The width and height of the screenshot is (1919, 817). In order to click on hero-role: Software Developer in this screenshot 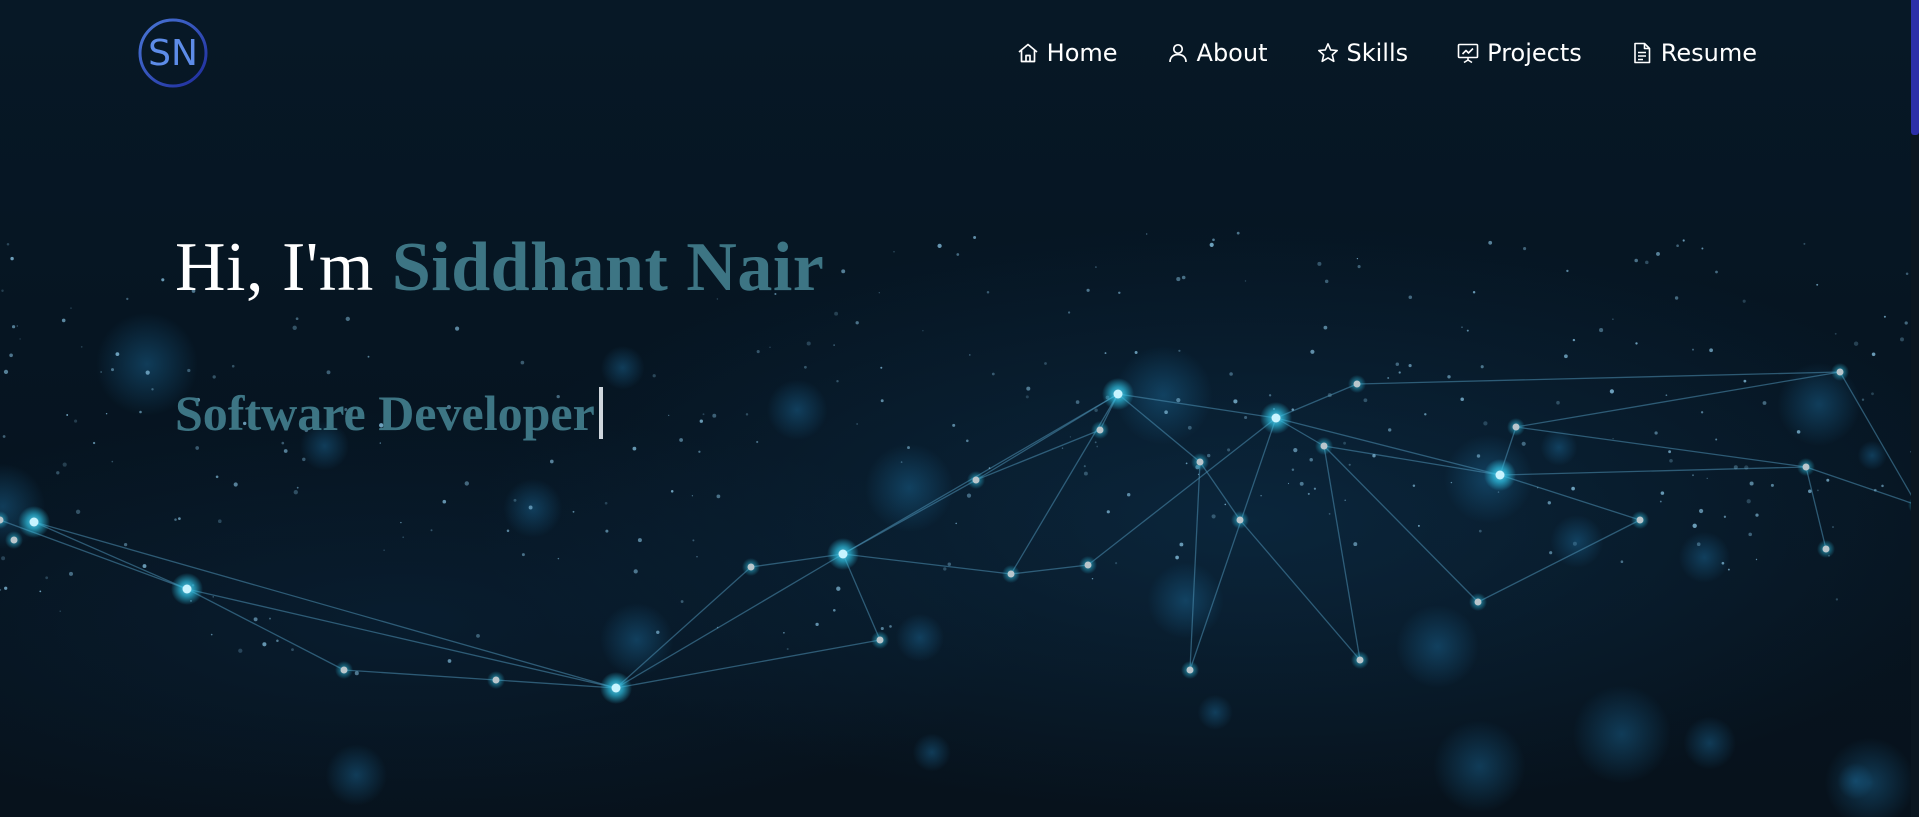, I will do `click(389, 413)`.